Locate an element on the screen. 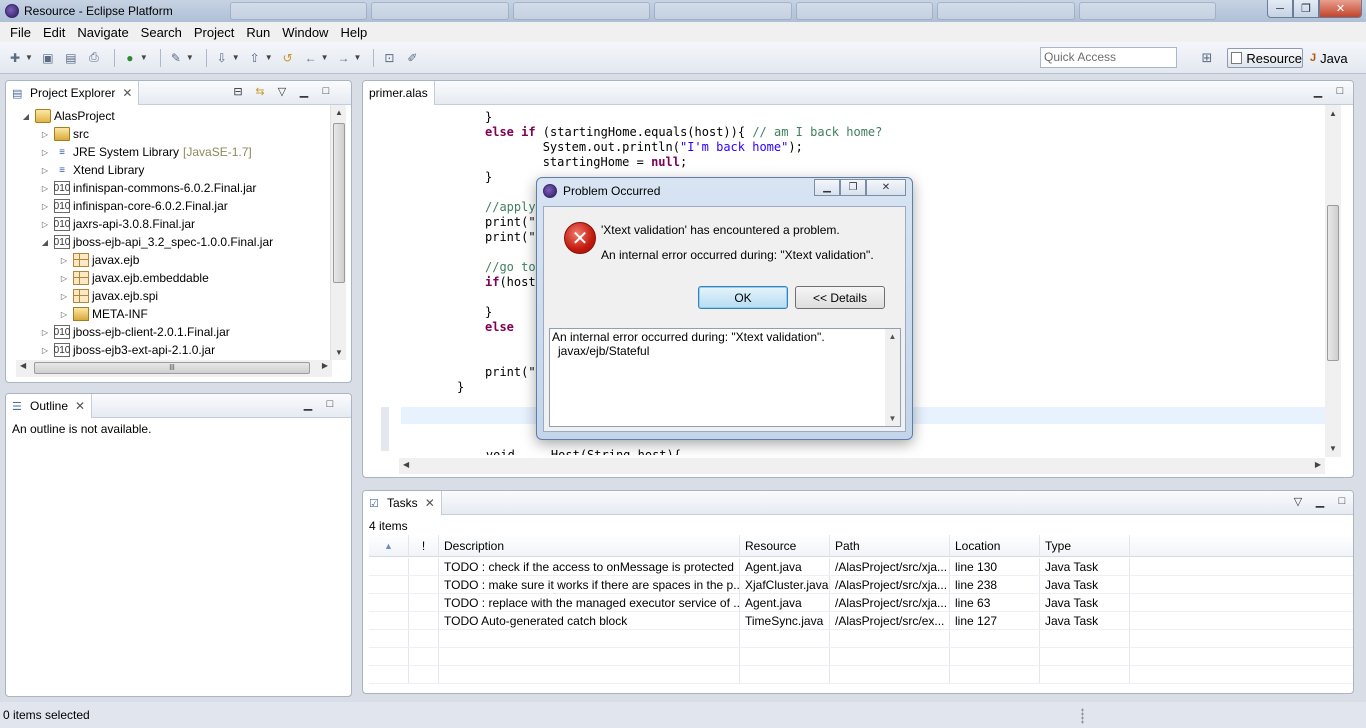 The image size is (1366, 728). tools-dropdown-icon: ▼ is located at coordinates (190, 57).